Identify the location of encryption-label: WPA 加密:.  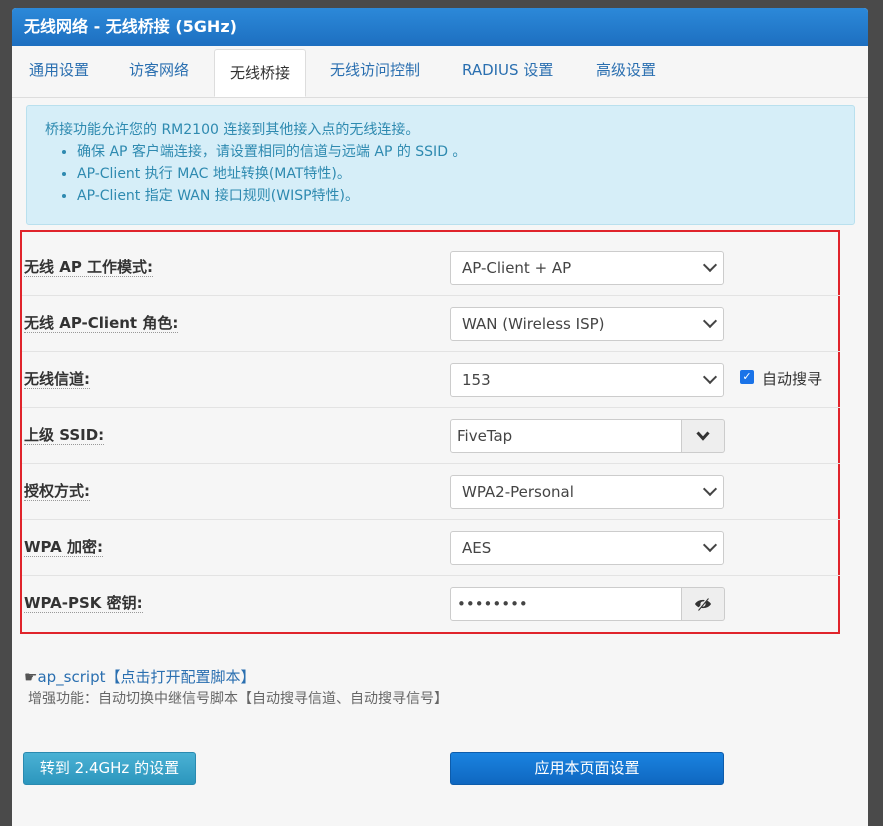
(63, 547).